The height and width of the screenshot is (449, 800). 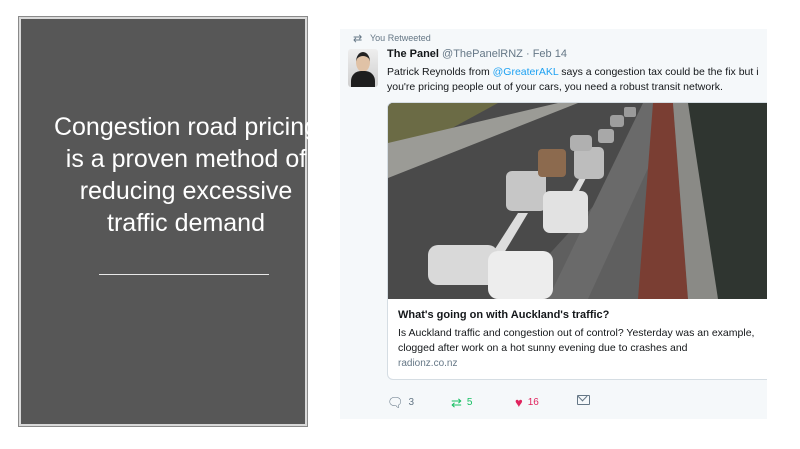 I want to click on tweet-header: The Panel @ThePanelRNZ · Feb 14, so click(x=477, y=54).